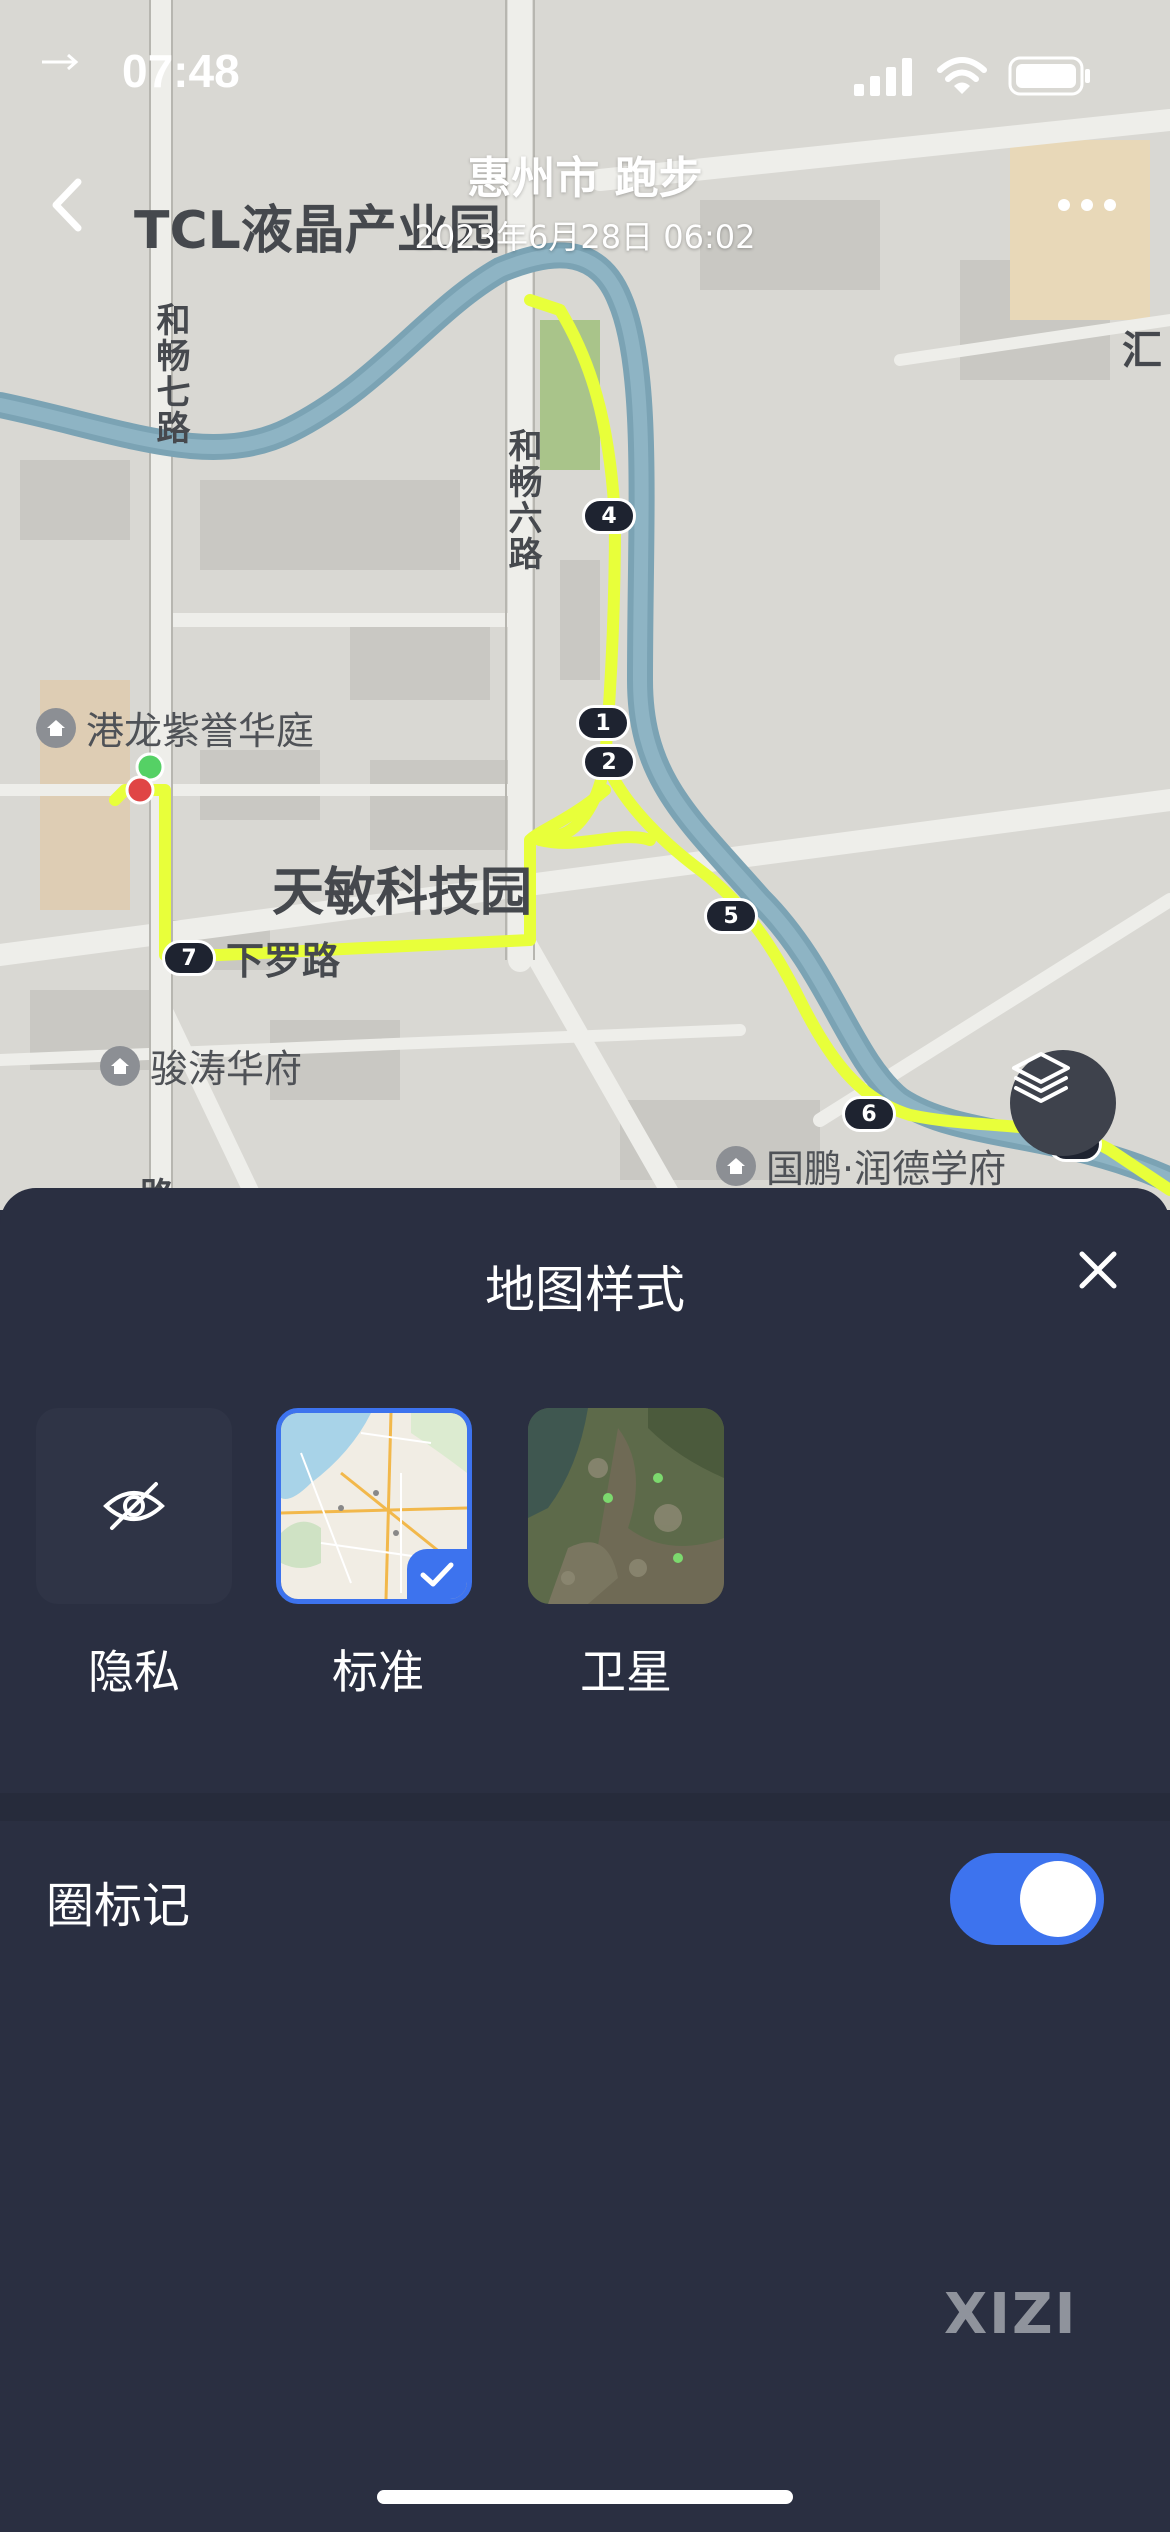 This screenshot has width=1170, height=2532. Describe the element at coordinates (134, 1672) in the screenshot. I see `style-label-privacy: 隐私` at that location.